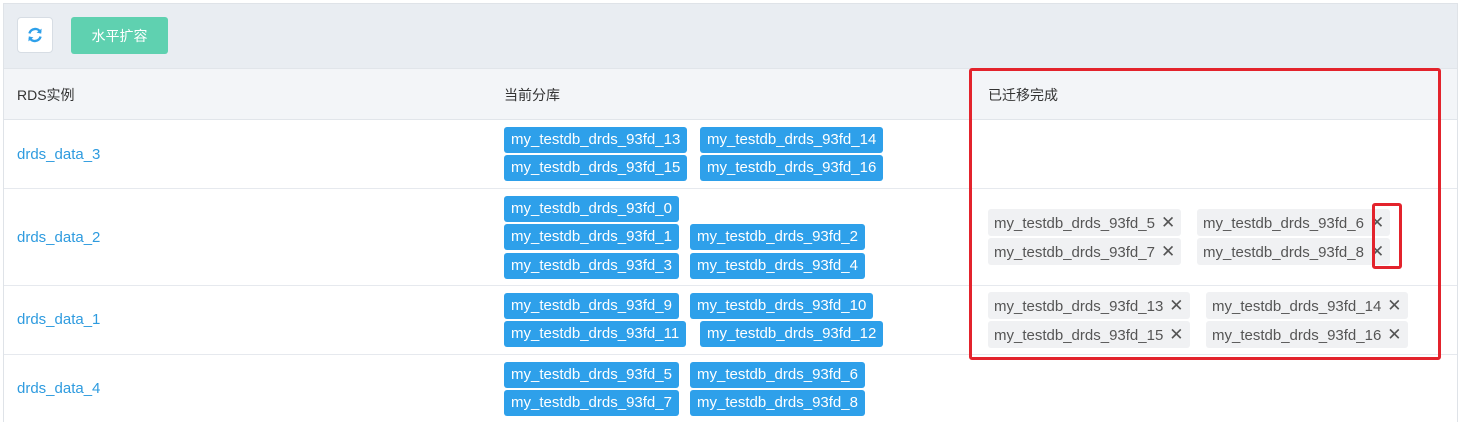 Image resolution: width=1460 pixels, height=422 pixels. I want to click on shard-tag: my_testdb_drds_93fd_15, so click(596, 168).